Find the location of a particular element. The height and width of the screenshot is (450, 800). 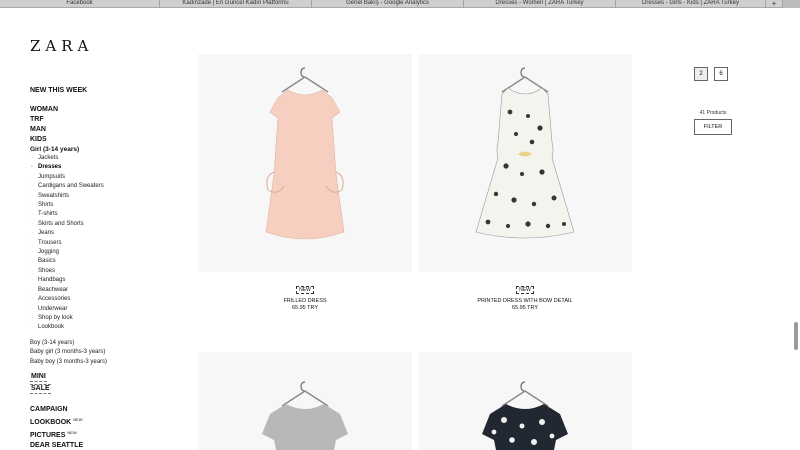

nav-man: MAN is located at coordinates (105, 130).